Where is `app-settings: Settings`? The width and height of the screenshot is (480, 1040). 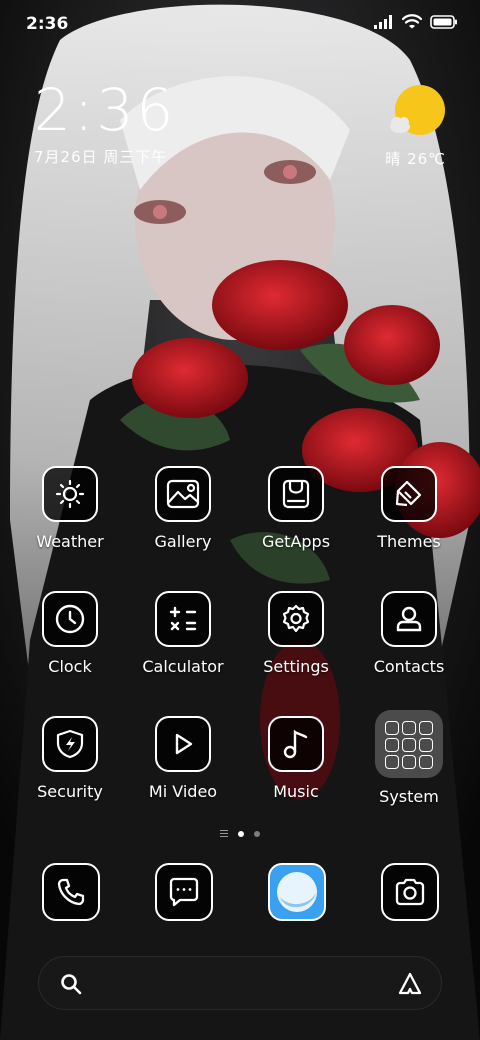
app-settings: Settings is located at coordinates (296, 633).